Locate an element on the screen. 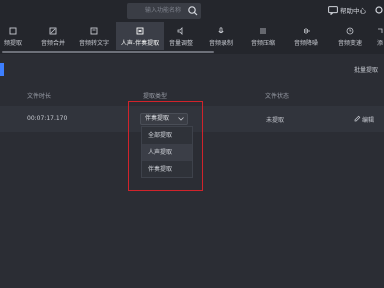 The height and width of the screenshot is (288, 384). scrollbar-thumb is located at coordinates (108, 52).